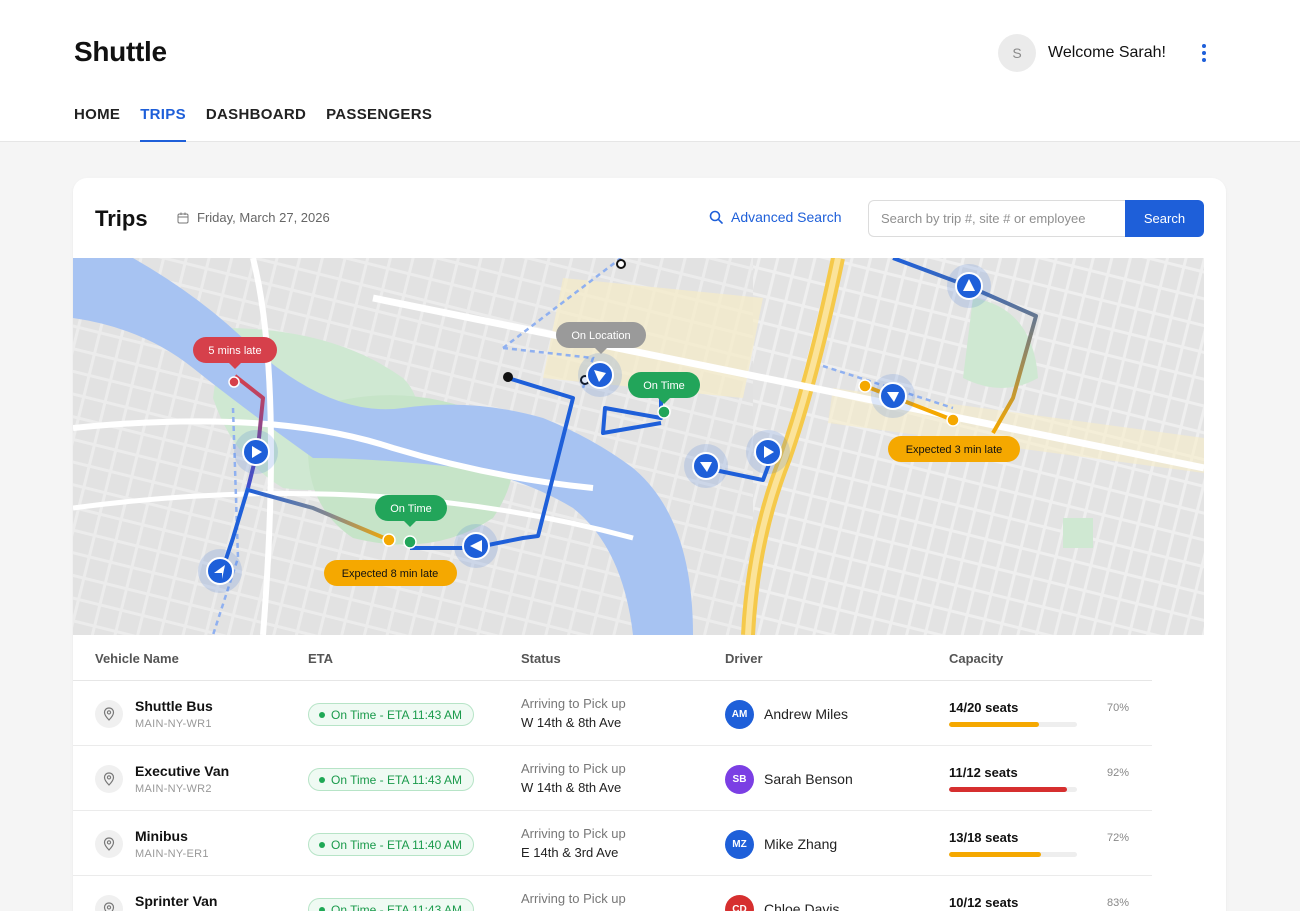 The image size is (1300, 911). Describe the element at coordinates (600, 336) in the screenshot. I see `on-location-label: On Location` at that location.